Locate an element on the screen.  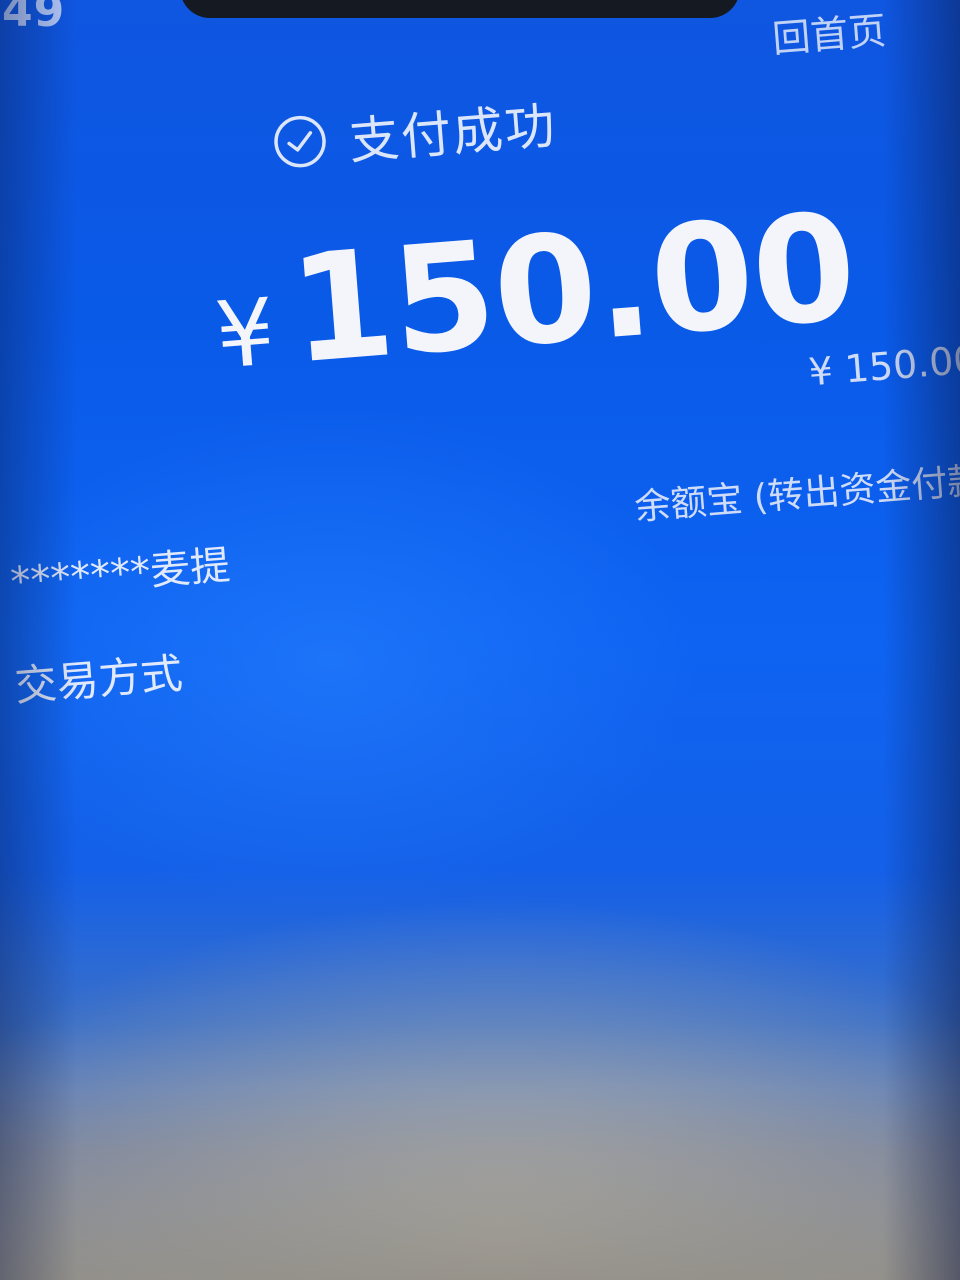
payment-status: 支付成功 is located at coordinates (414, 133).